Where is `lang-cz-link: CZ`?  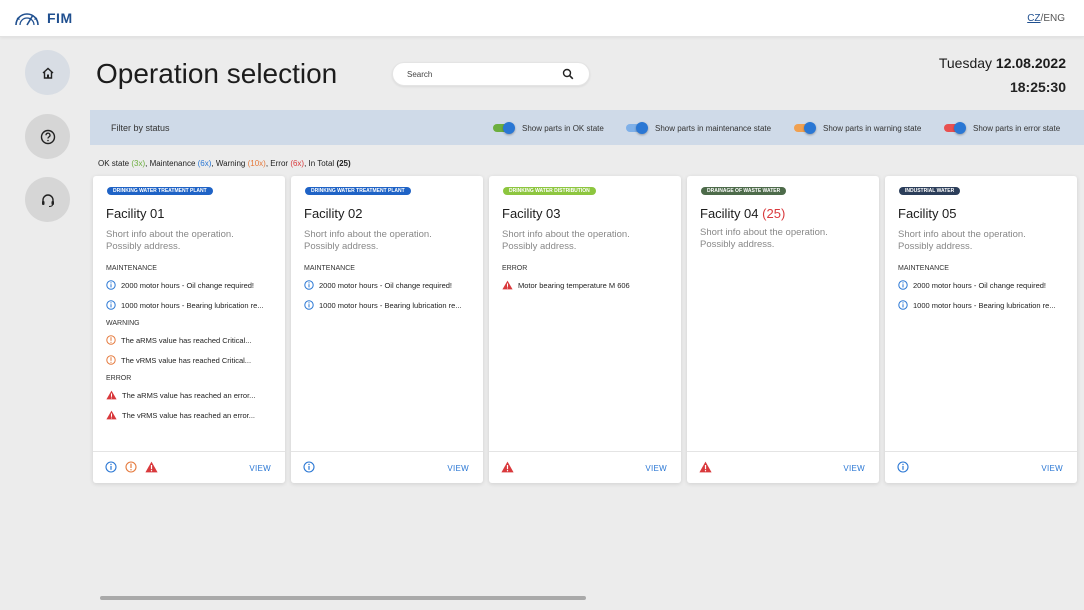
lang-cz-link: CZ is located at coordinates (1033, 18).